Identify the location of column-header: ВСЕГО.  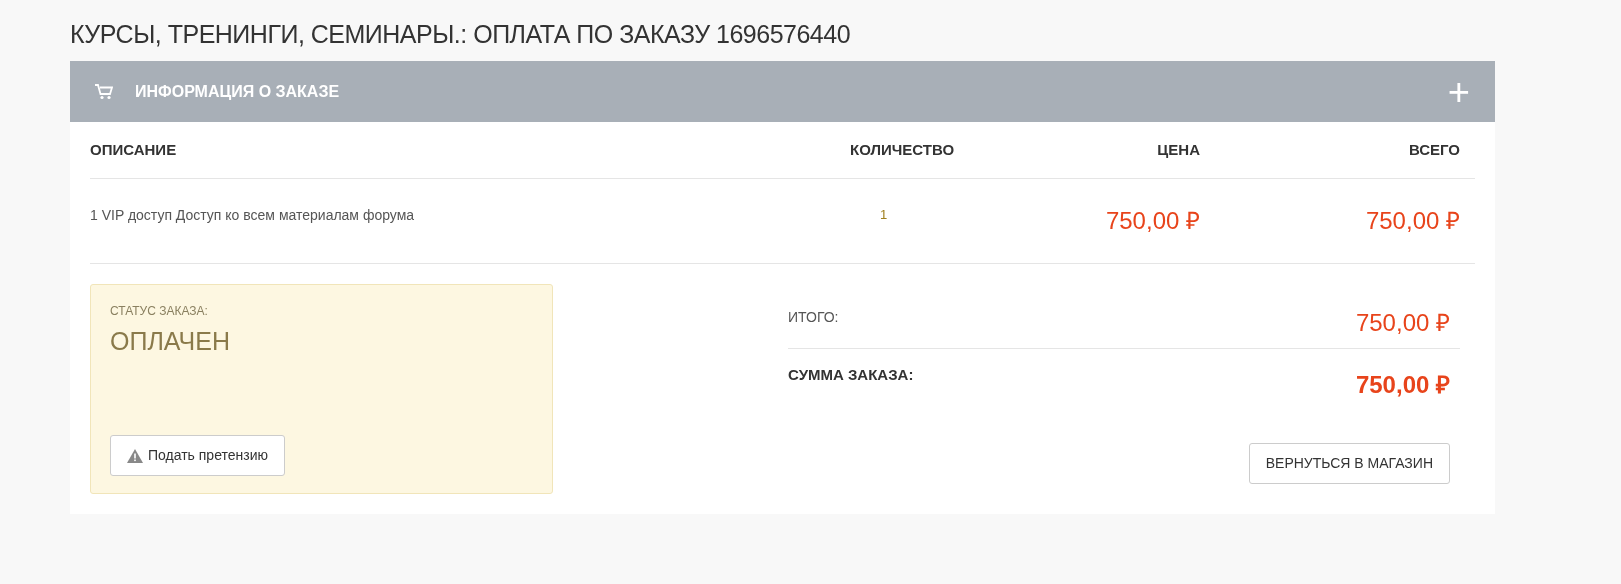
(1434, 149).